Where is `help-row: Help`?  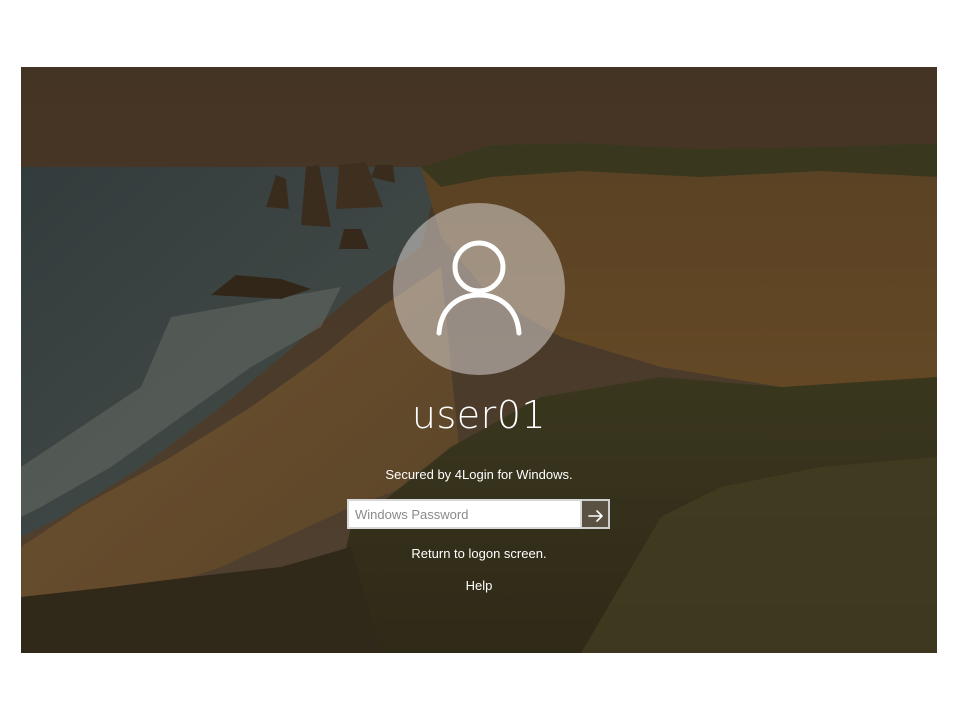 help-row: Help is located at coordinates (479, 585).